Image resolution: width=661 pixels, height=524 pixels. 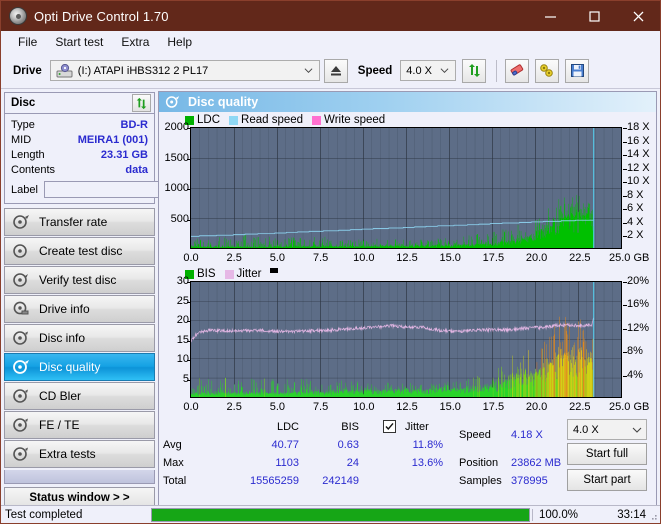 I want to click on menu-item-file: File, so click(x=27, y=42).